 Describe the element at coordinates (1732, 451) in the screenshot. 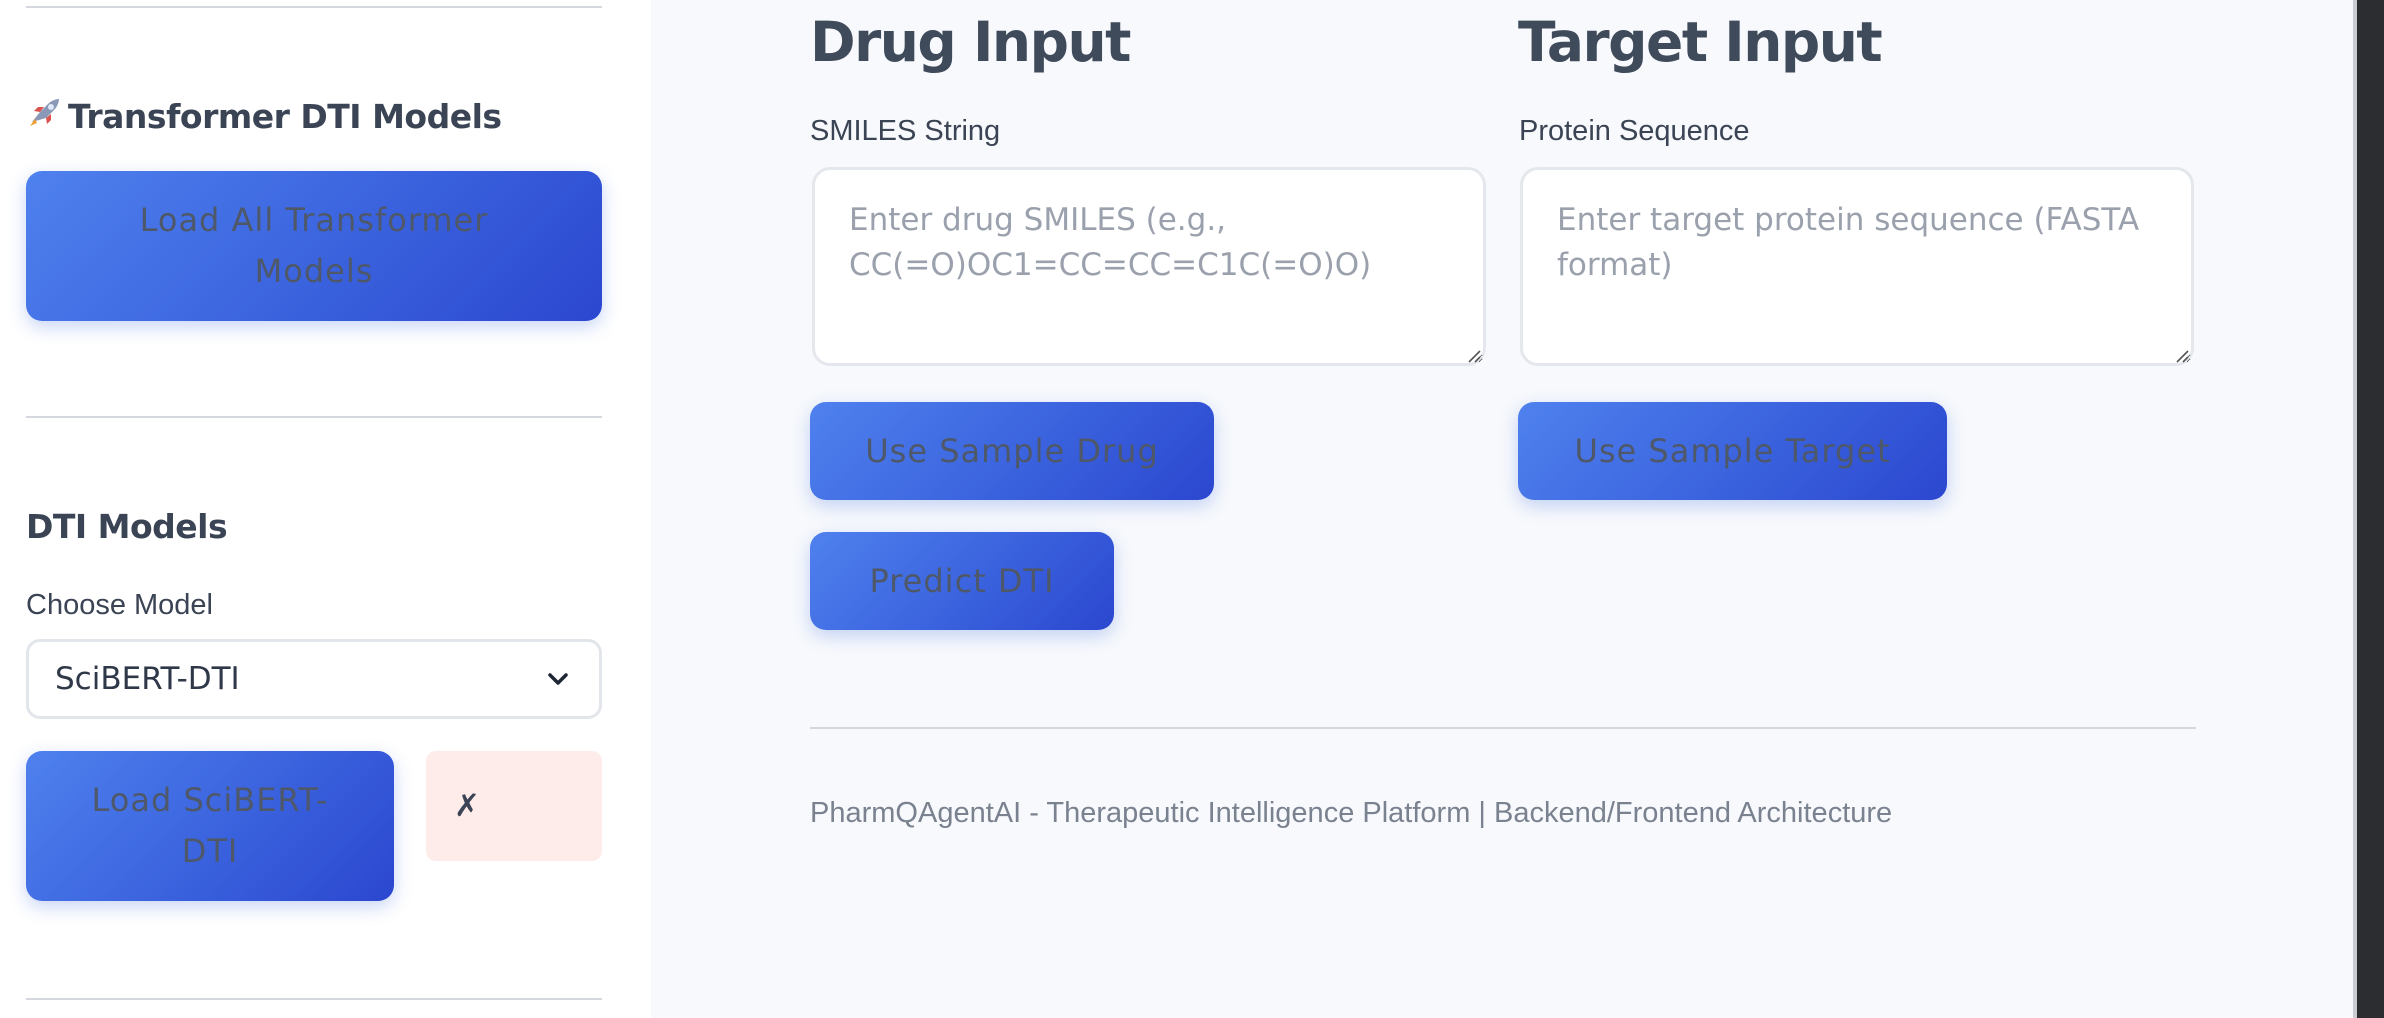

I see `use-sample-target-button: Use Sample Target` at that location.